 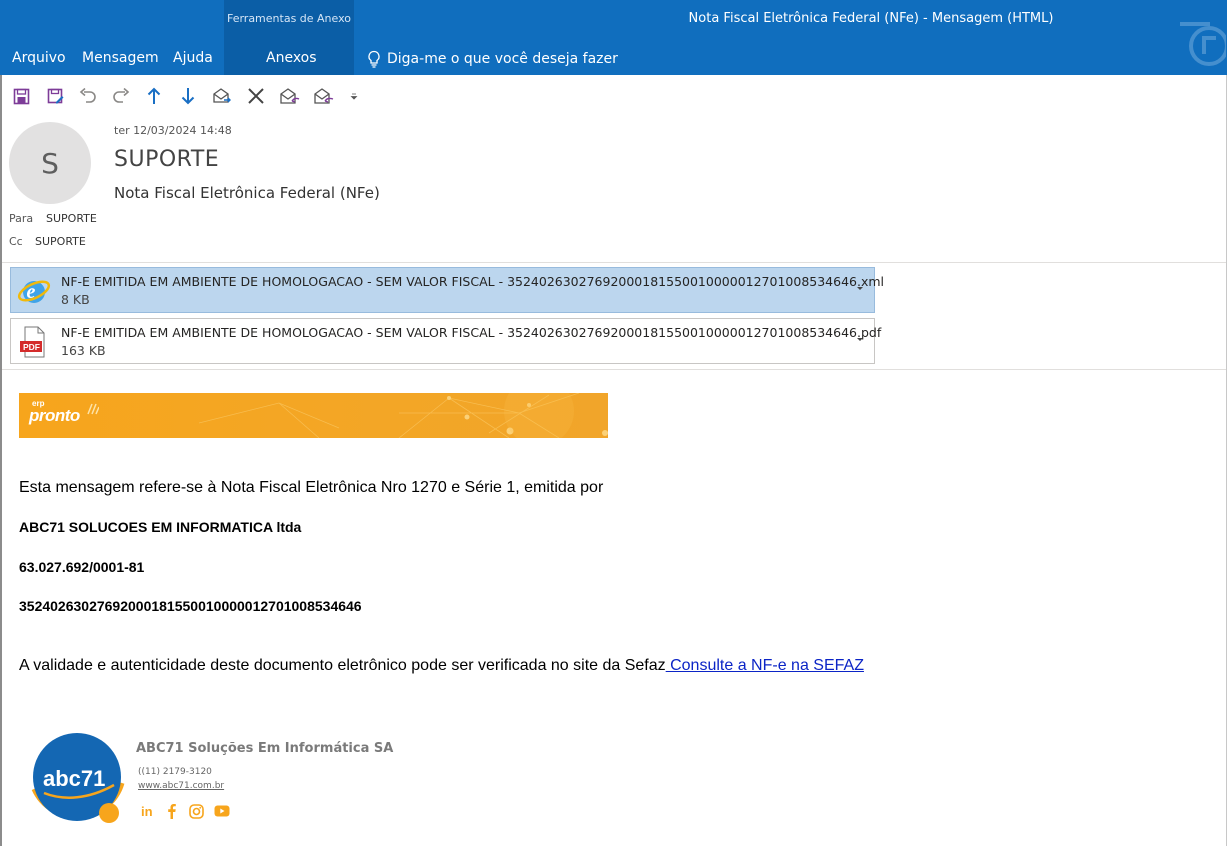 I want to click on cnpj-text: 63.027.692/0001-81, so click(x=82, y=567).